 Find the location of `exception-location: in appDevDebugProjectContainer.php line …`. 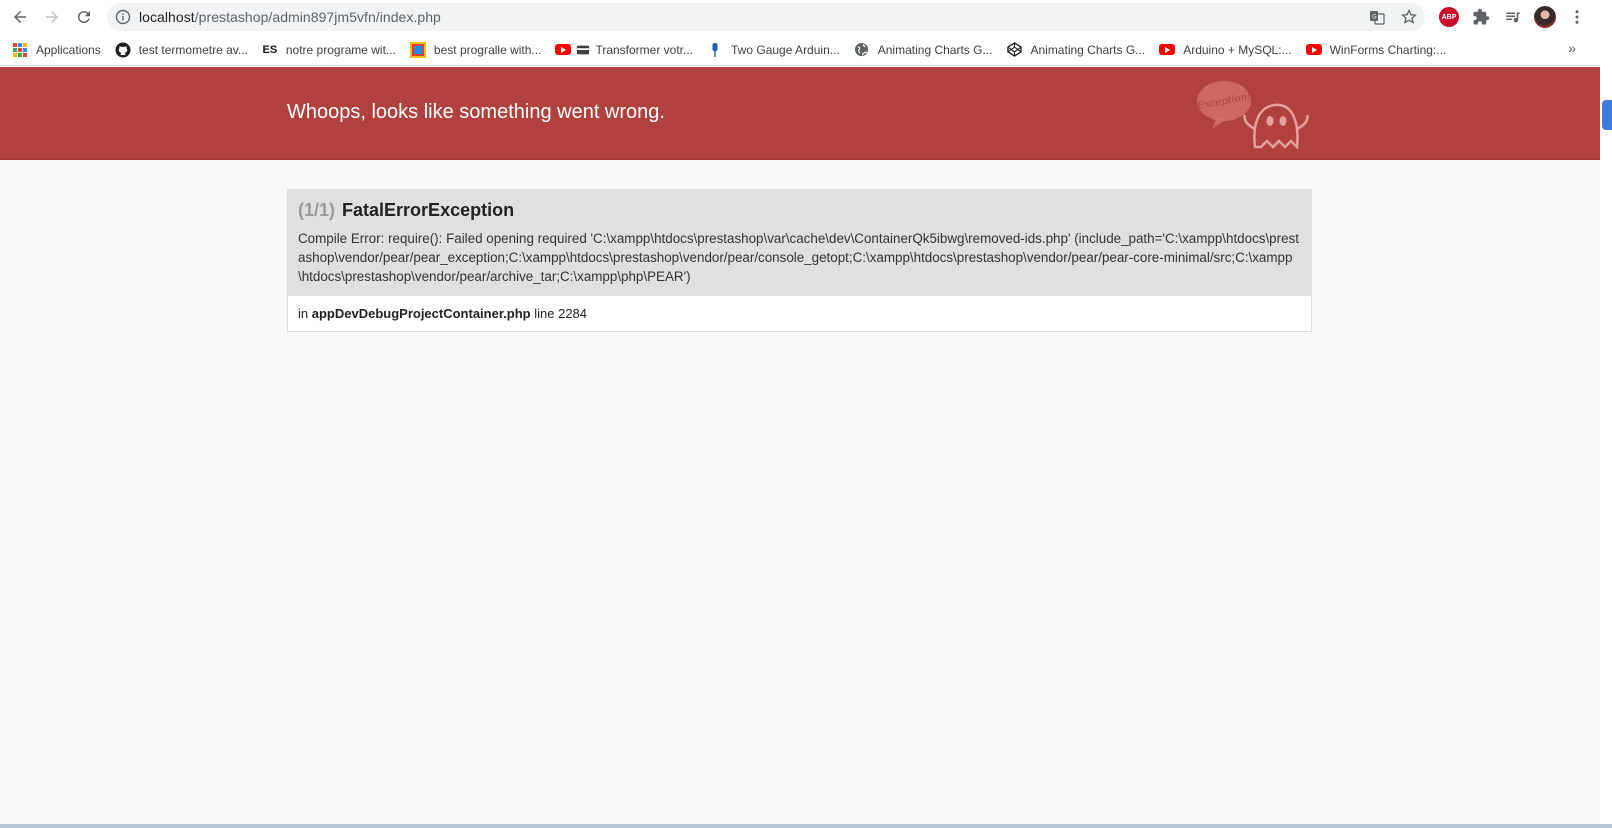

exception-location: in appDevDebugProjectContainer.php line … is located at coordinates (799, 313).